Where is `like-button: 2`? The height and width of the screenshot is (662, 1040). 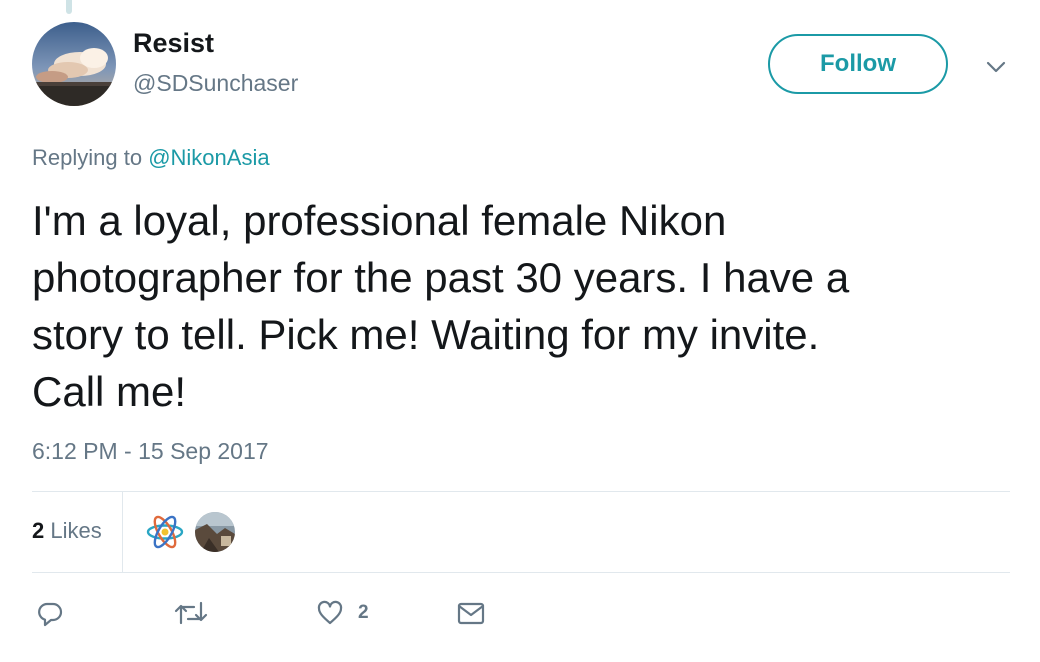
like-button: 2 is located at coordinates (342, 613).